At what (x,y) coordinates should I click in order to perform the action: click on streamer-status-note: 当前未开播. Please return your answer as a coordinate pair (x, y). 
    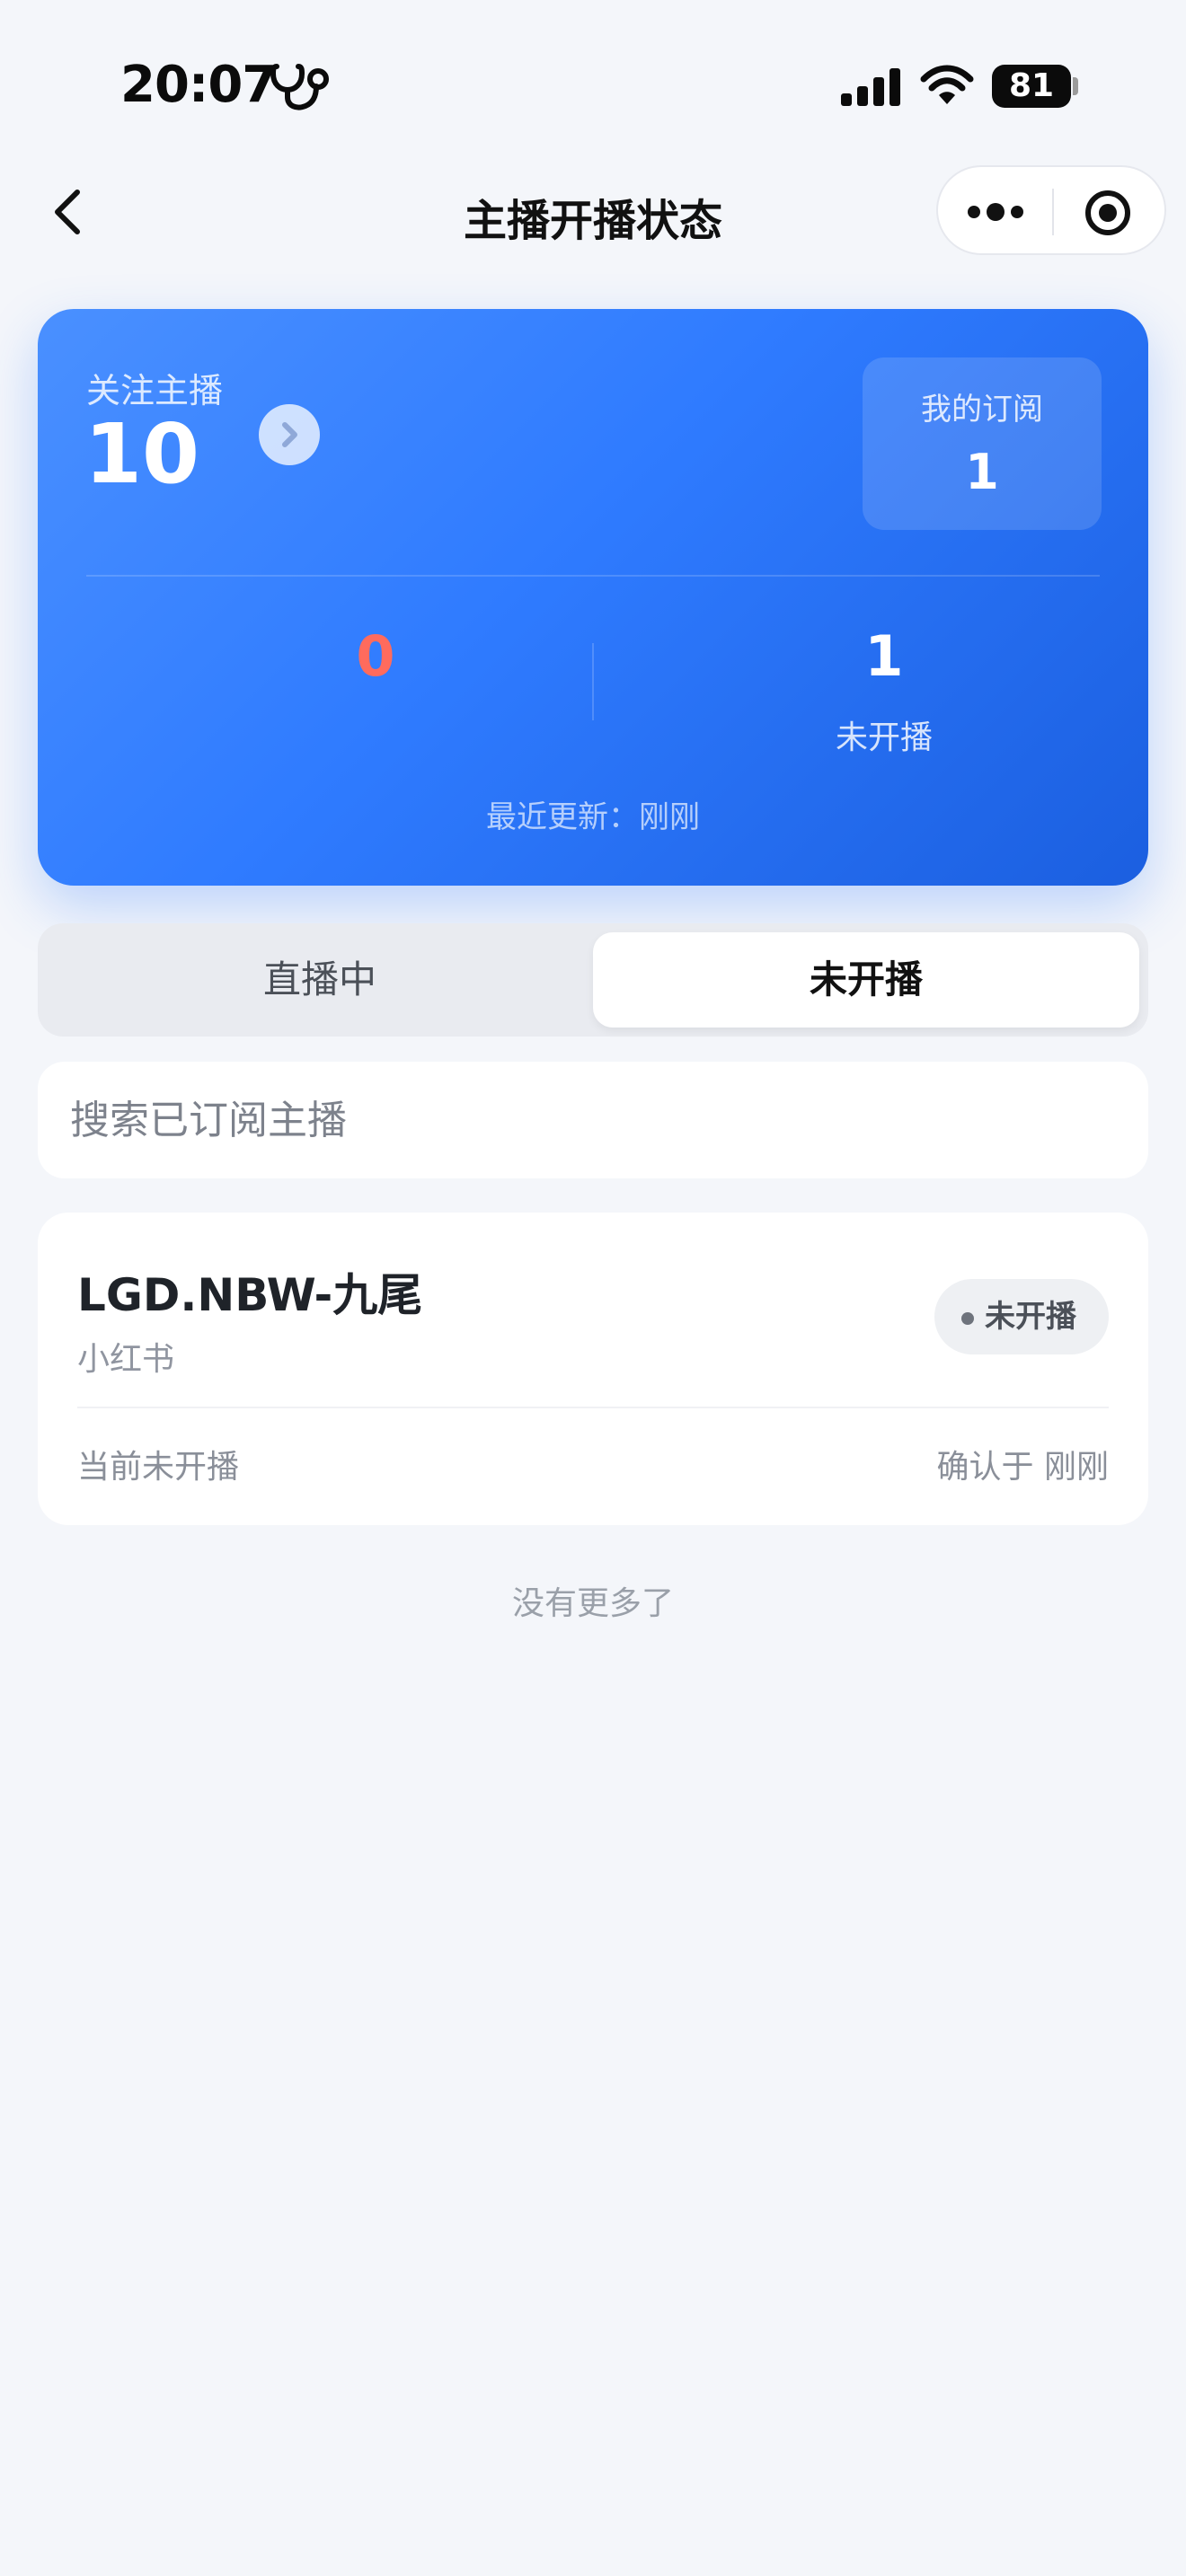
    Looking at the image, I should click on (158, 1467).